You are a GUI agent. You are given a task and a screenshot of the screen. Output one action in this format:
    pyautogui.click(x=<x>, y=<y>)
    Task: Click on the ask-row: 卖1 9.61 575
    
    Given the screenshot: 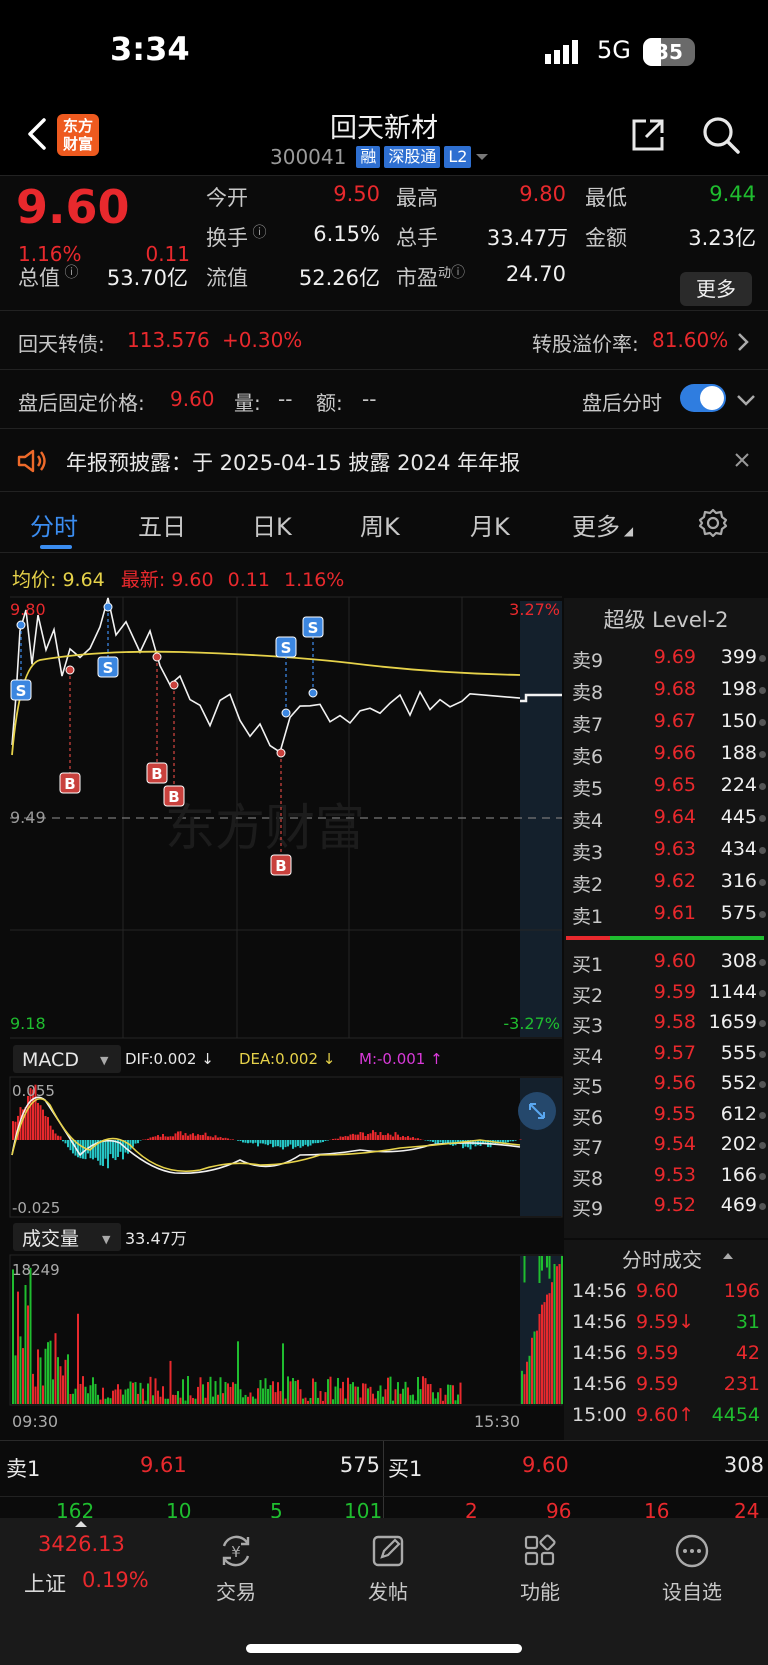 What is the action you would take?
    pyautogui.click(x=666, y=914)
    